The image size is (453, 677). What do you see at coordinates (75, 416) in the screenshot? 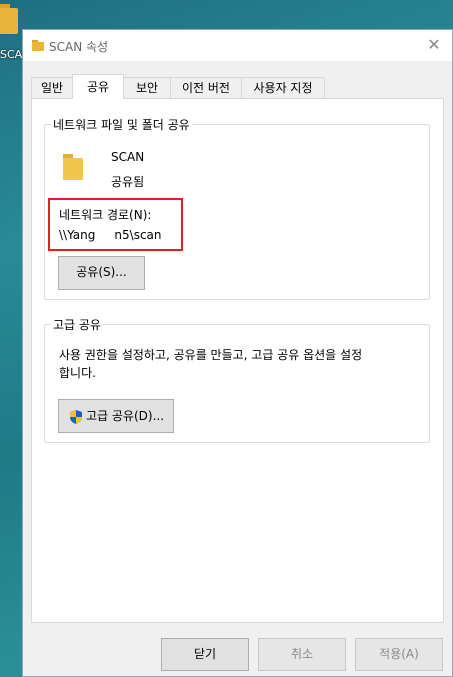
I see `uac-shield-icon` at bounding box center [75, 416].